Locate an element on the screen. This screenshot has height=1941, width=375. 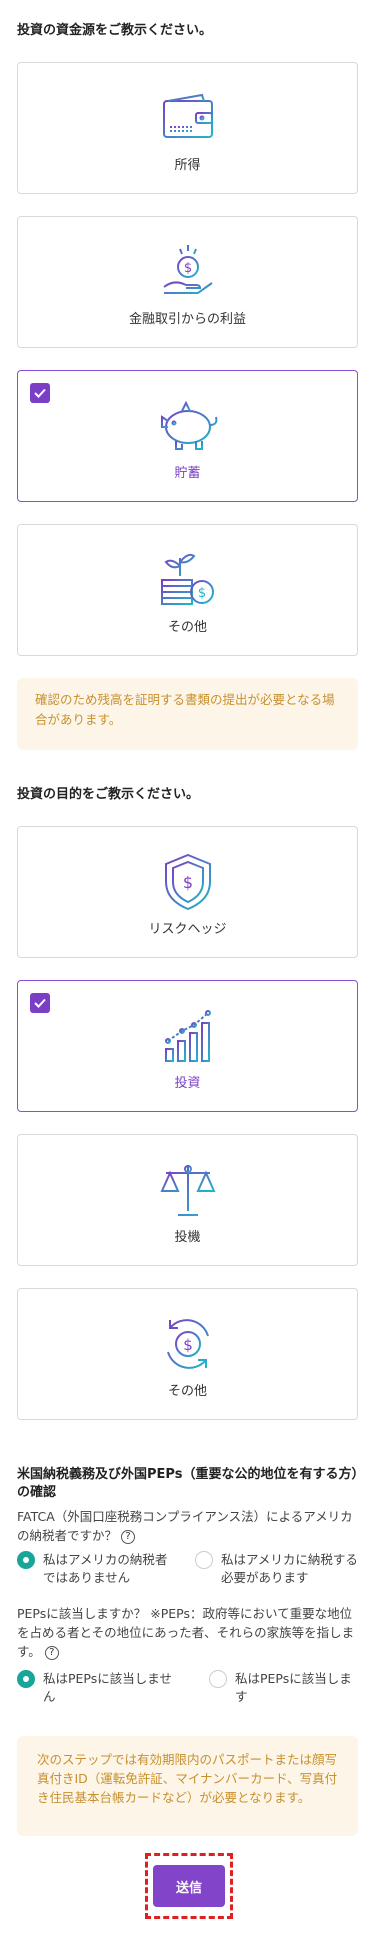
option-label: 投資 is located at coordinates (187, 1083).